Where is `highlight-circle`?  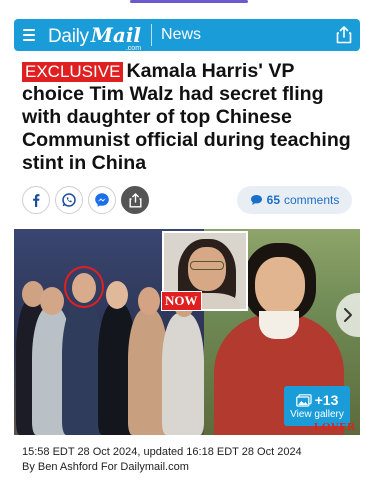
highlight-circle is located at coordinates (84, 287).